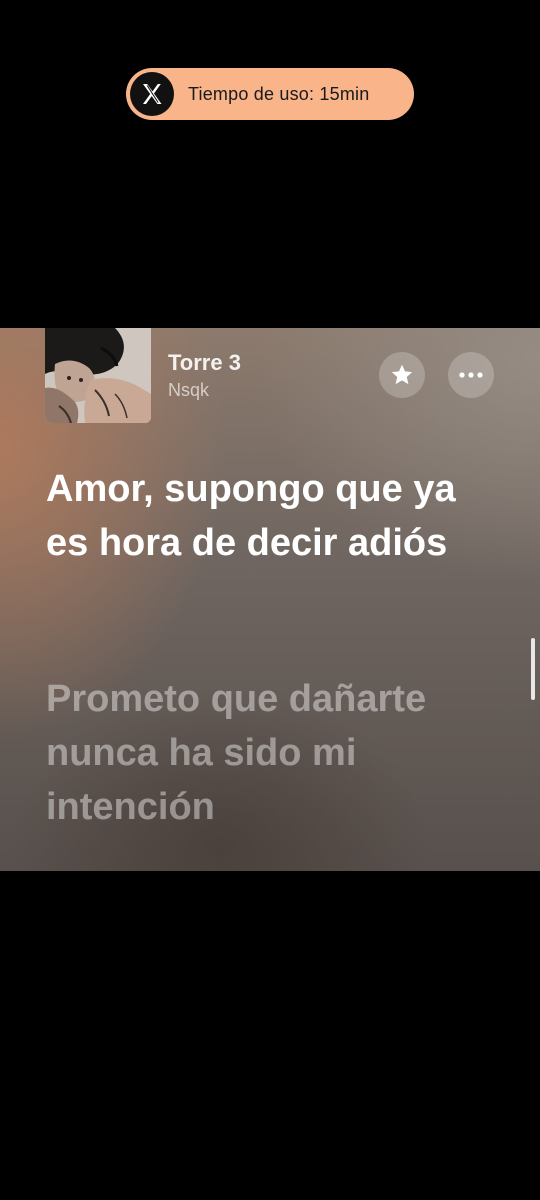 Image resolution: width=540 pixels, height=1200 pixels. What do you see at coordinates (533, 669) in the screenshot?
I see `scroll-indicator` at bounding box center [533, 669].